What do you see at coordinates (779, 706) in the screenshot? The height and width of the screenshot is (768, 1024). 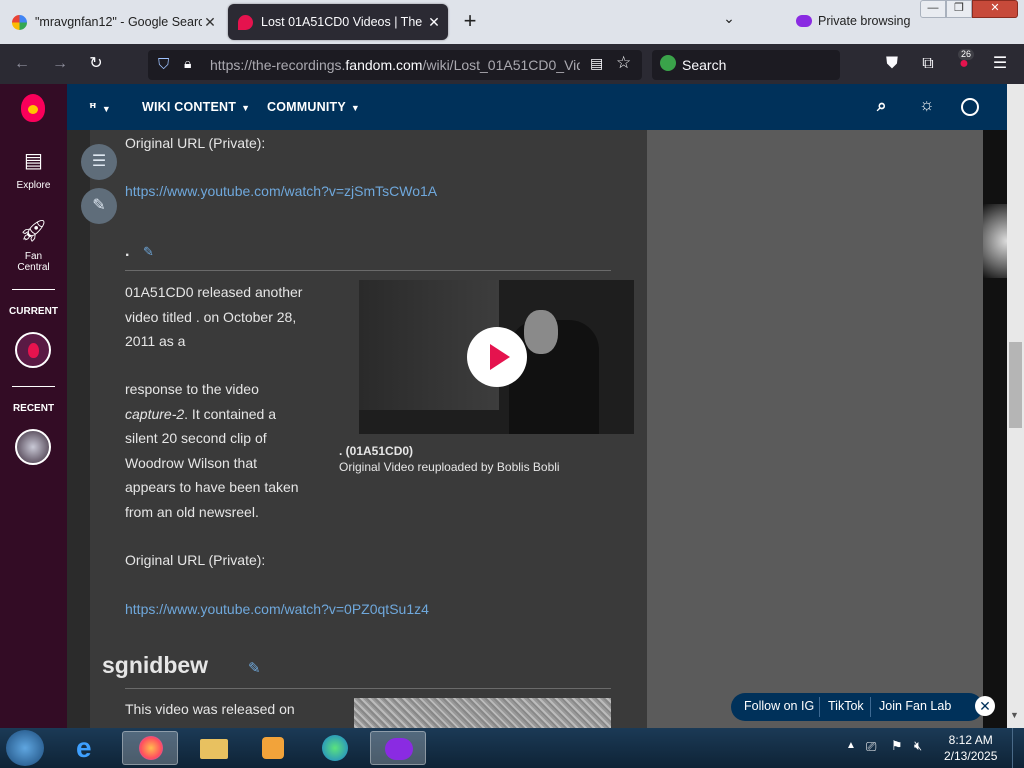 I see `follow-ig-link: Follow on IG` at bounding box center [779, 706].